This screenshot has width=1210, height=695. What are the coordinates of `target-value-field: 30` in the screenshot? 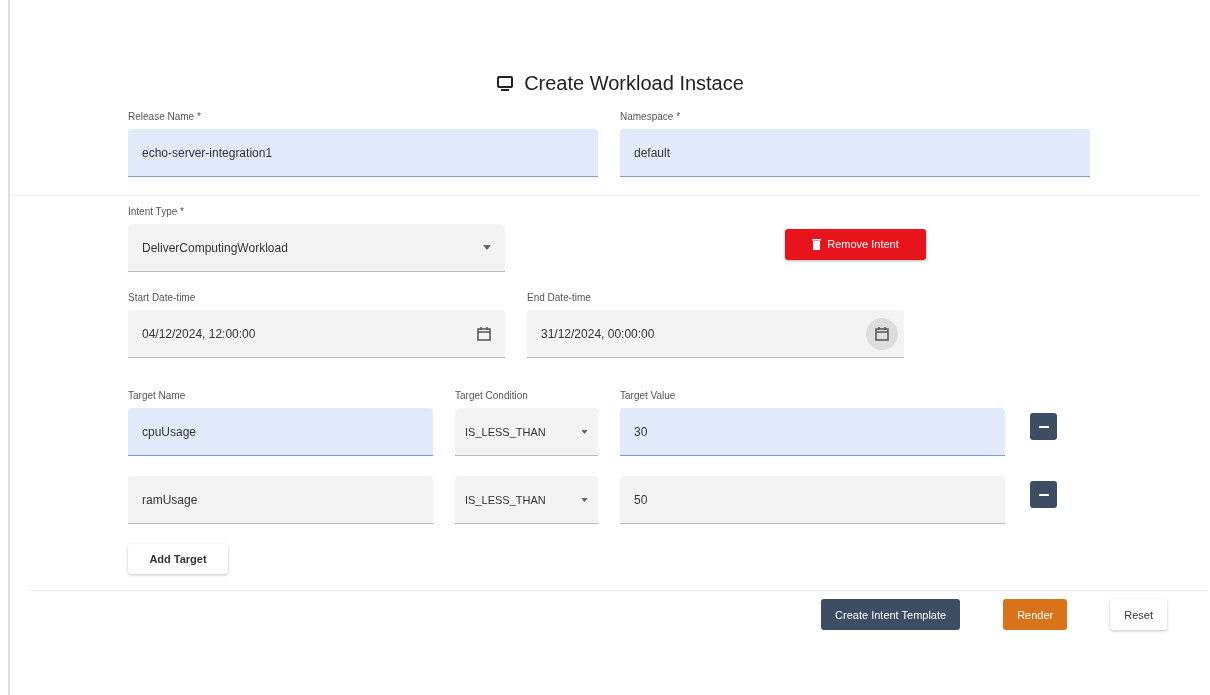 It's located at (812, 432).